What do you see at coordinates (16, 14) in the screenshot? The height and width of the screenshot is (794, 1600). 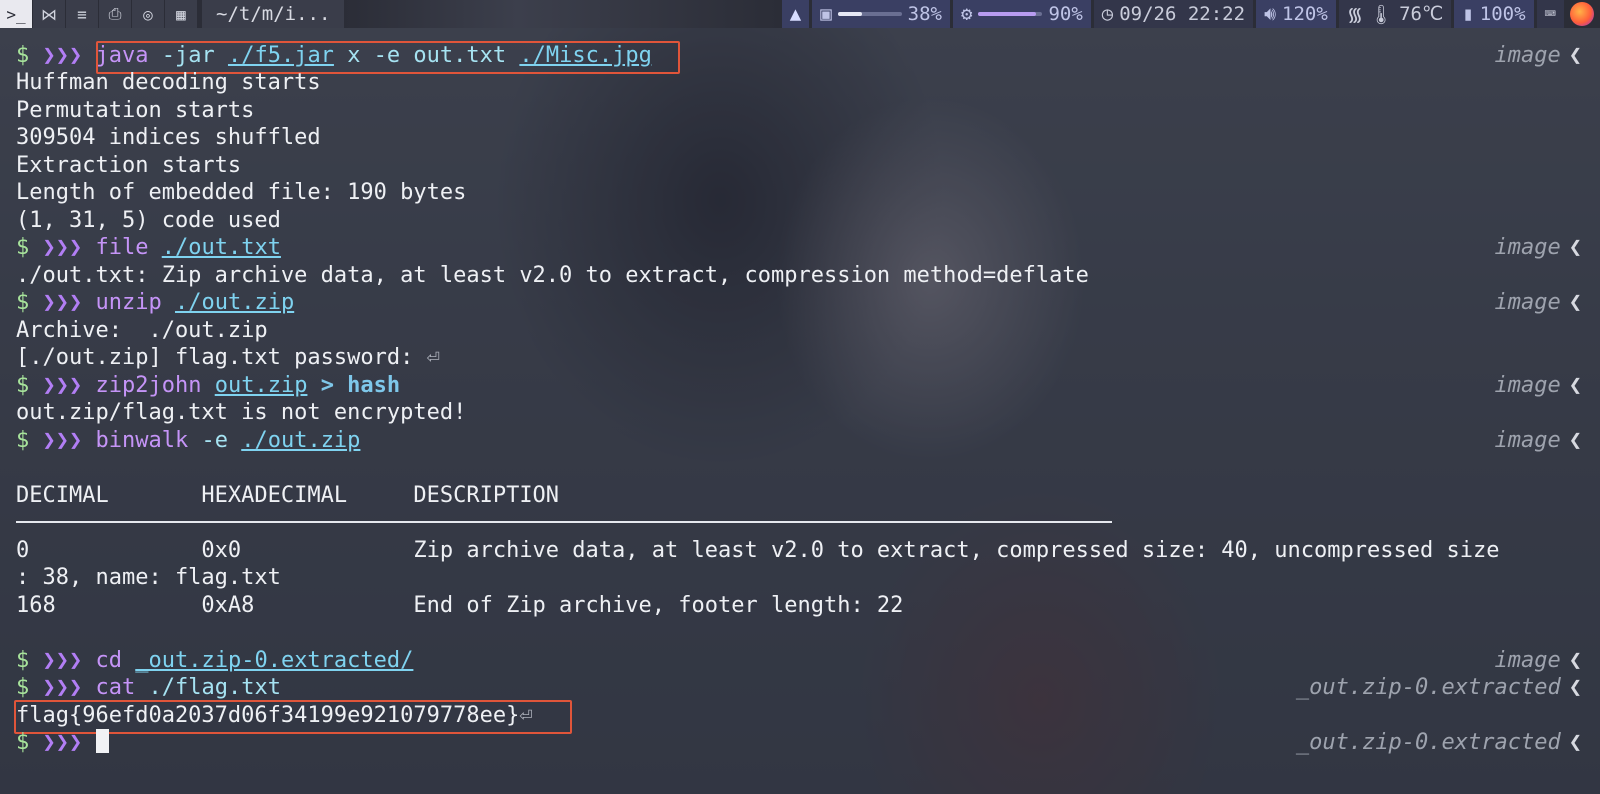 I see `terminal-app-icon: >_` at bounding box center [16, 14].